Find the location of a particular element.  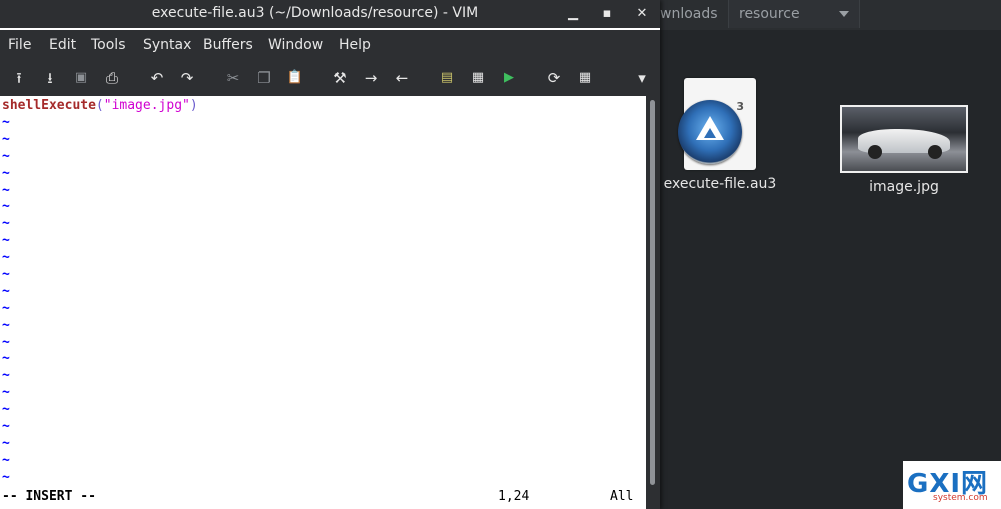

cursor-position: 1,24 is located at coordinates (514, 496).